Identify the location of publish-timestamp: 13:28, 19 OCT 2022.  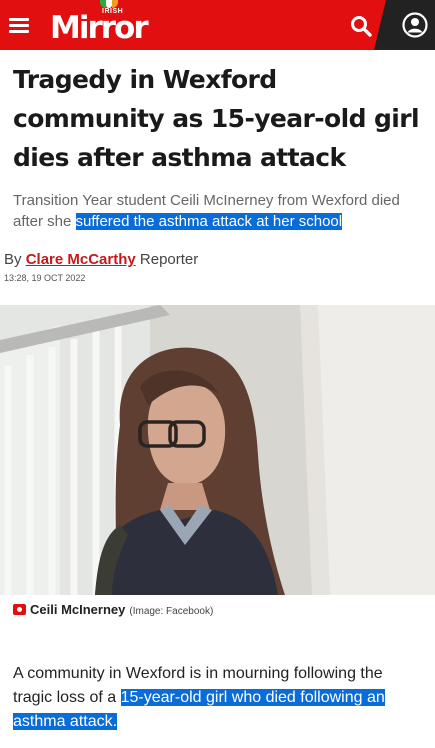
(45, 278).